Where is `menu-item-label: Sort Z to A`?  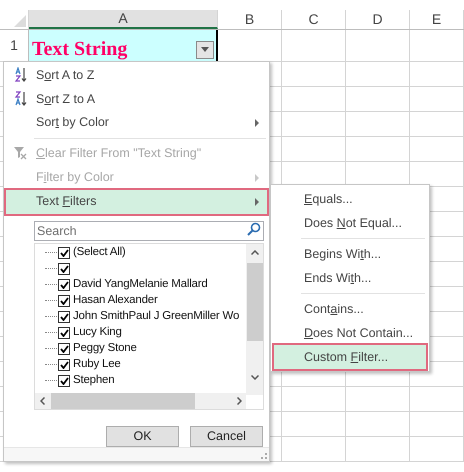
menu-item-label: Sort Z to A is located at coordinates (66, 99).